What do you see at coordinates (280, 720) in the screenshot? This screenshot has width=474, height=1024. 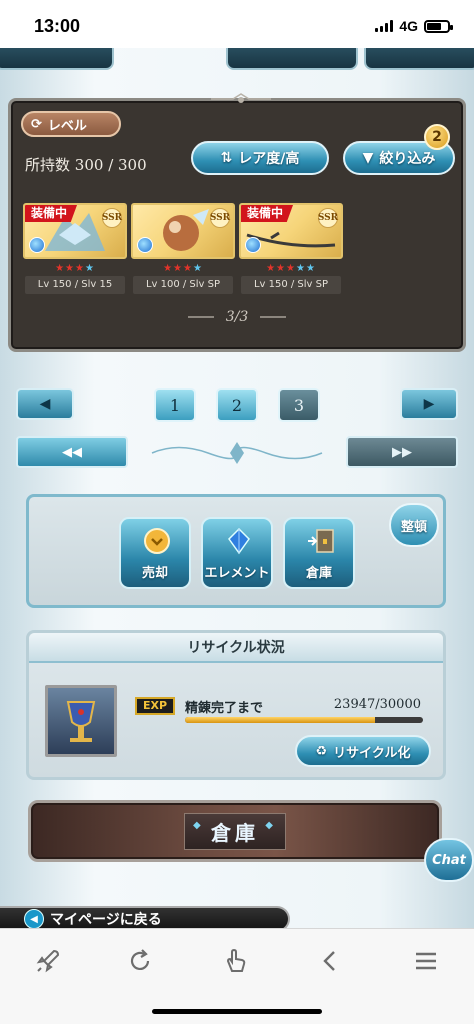 I see `refine-progress-fill` at bounding box center [280, 720].